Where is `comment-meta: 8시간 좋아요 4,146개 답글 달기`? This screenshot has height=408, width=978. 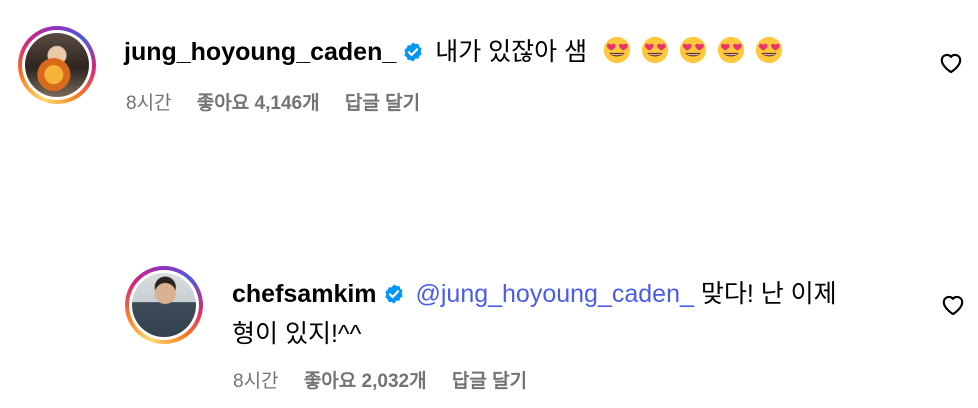
comment-meta: 8시간 좋아요 4,146개 답글 달기 is located at coordinates (283, 101).